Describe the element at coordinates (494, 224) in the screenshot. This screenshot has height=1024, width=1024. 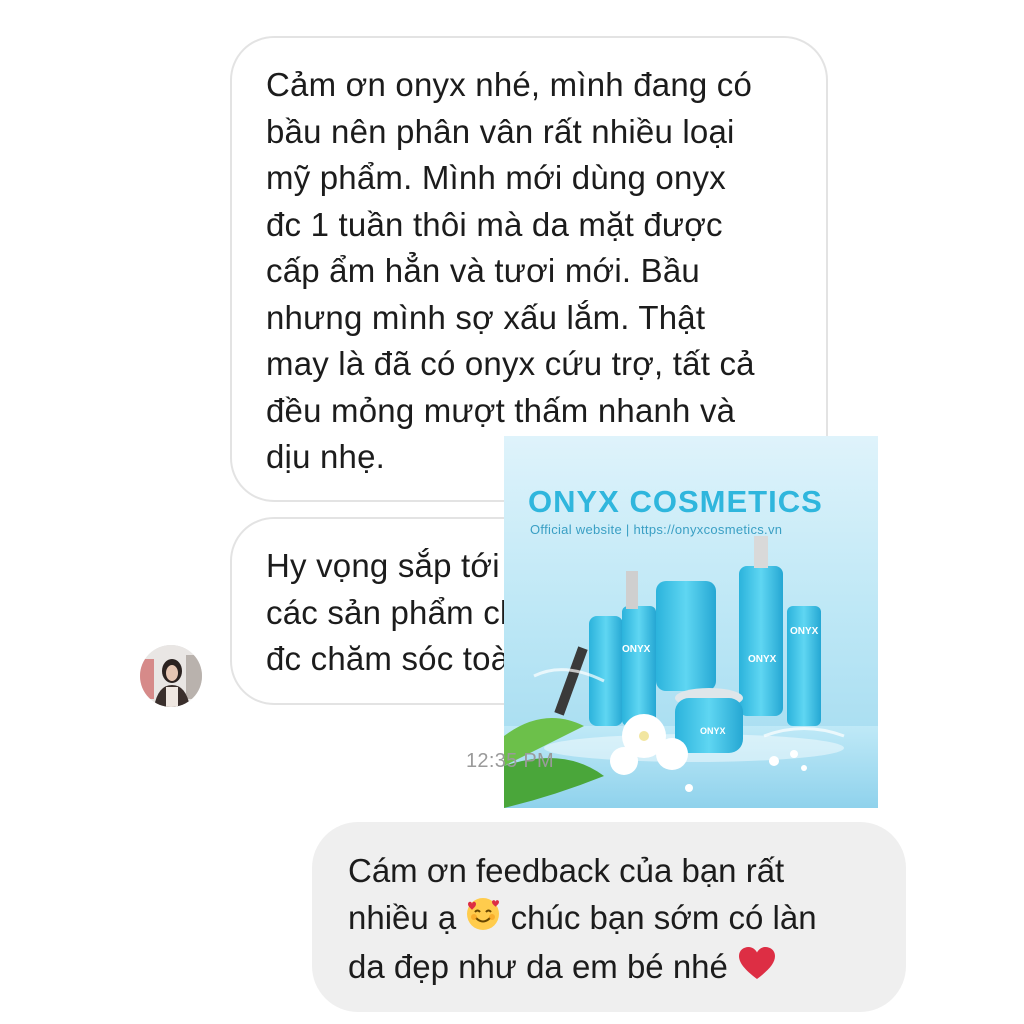
I see `message-line: đc 1 tuần thôi mà da mặt được` at that location.